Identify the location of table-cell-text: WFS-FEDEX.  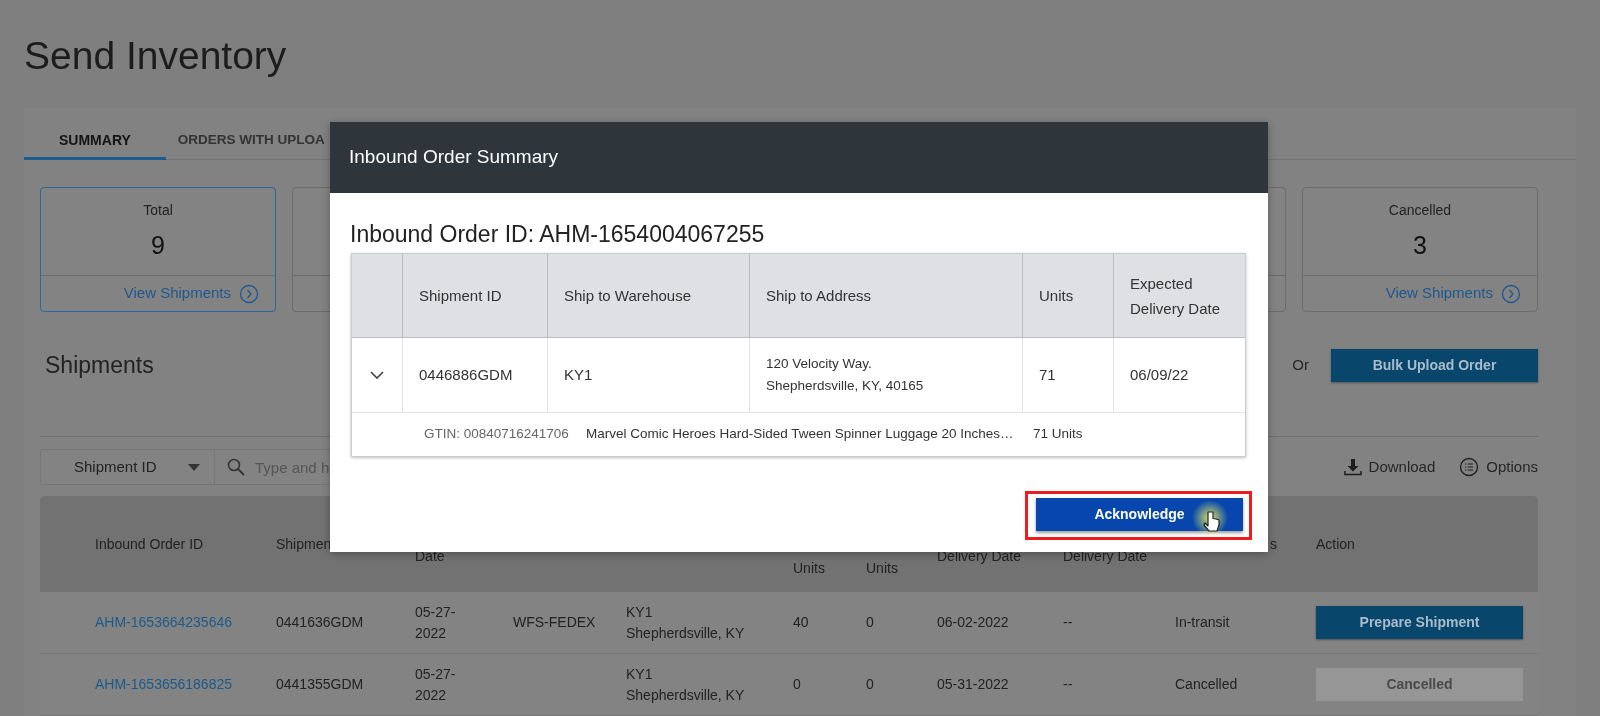
(555, 622).